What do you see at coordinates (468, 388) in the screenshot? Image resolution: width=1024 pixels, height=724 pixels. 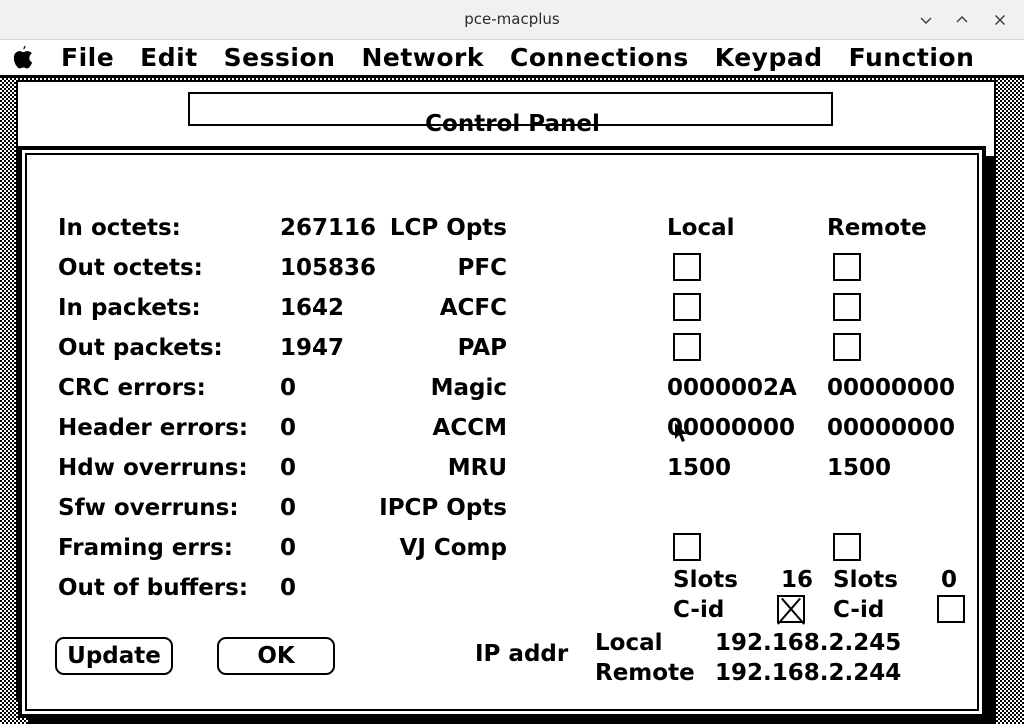 I see `lcp-row-label-magic: Magic` at bounding box center [468, 388].